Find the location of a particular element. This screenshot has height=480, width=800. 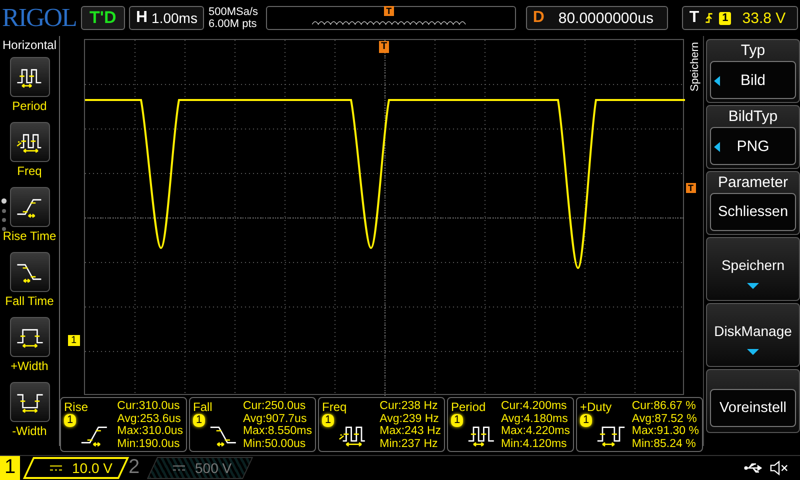

channel-scale-tab: 10.0 V is located at coordinates (76, 468).